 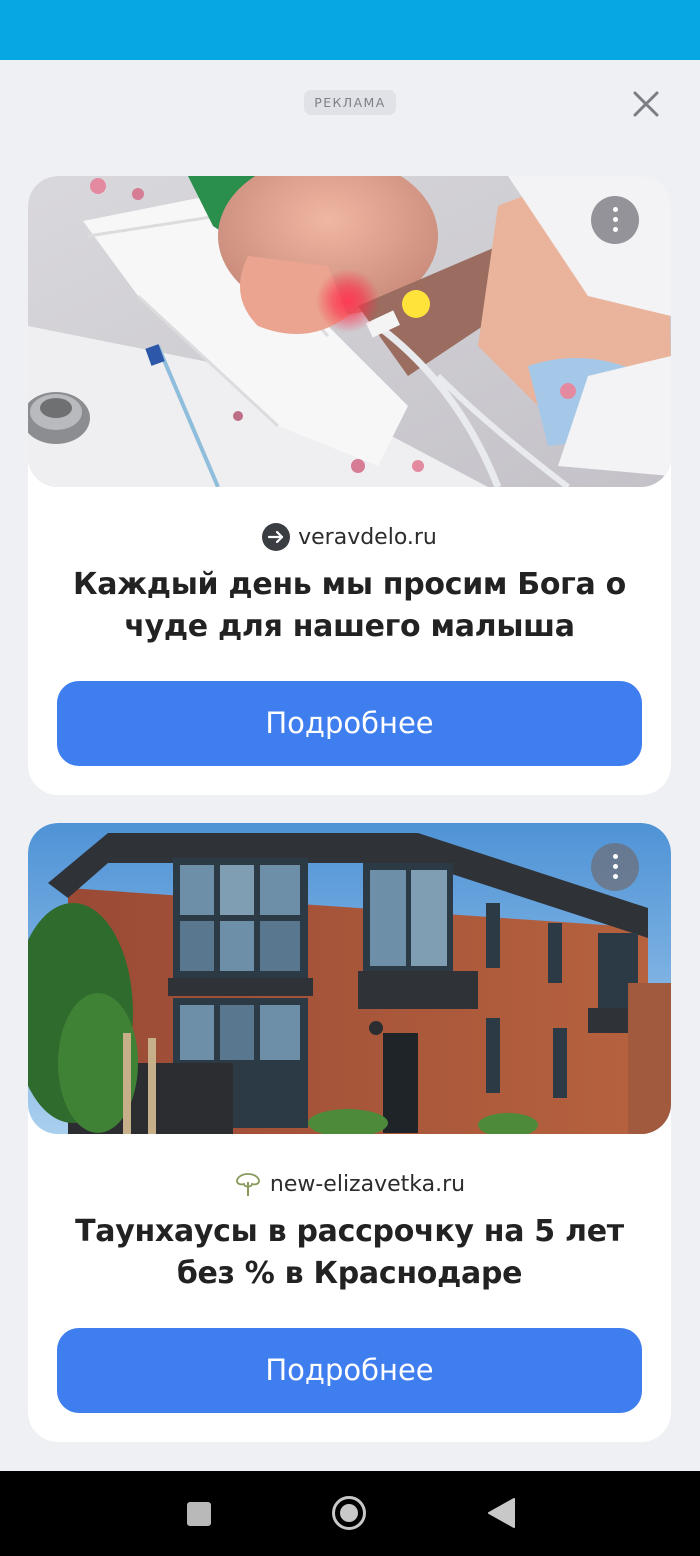 I want to click on close-button, so click(x=646, y=104).